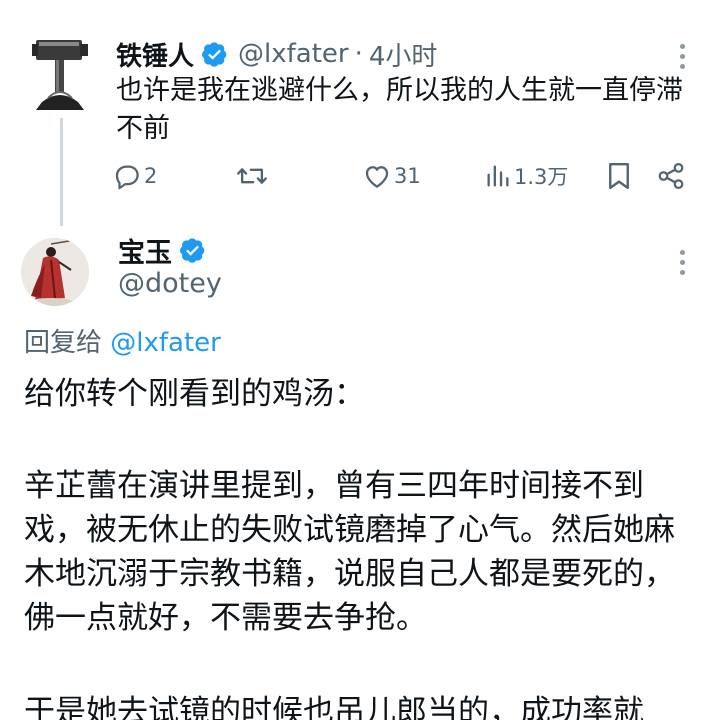  I want to click on parent-handle: @lxfater, so click(293, 54).